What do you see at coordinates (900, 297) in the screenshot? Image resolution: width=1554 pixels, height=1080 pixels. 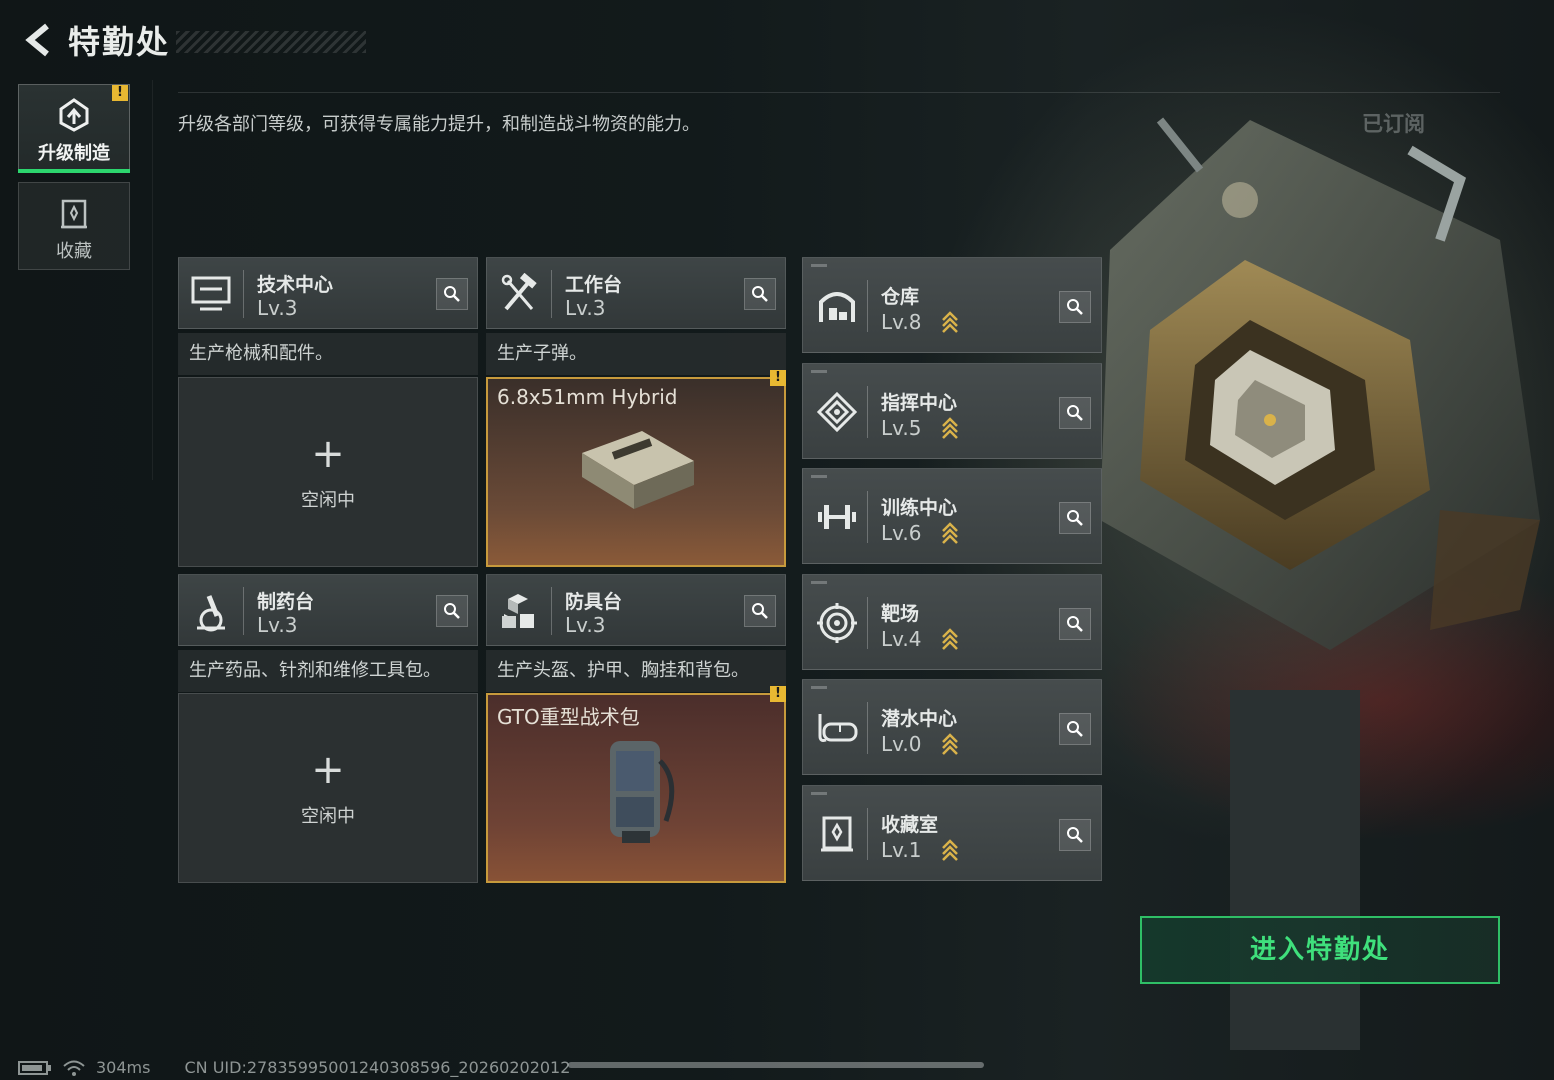 I see `facility-name: 仓库` at bounding box center [900, 297].